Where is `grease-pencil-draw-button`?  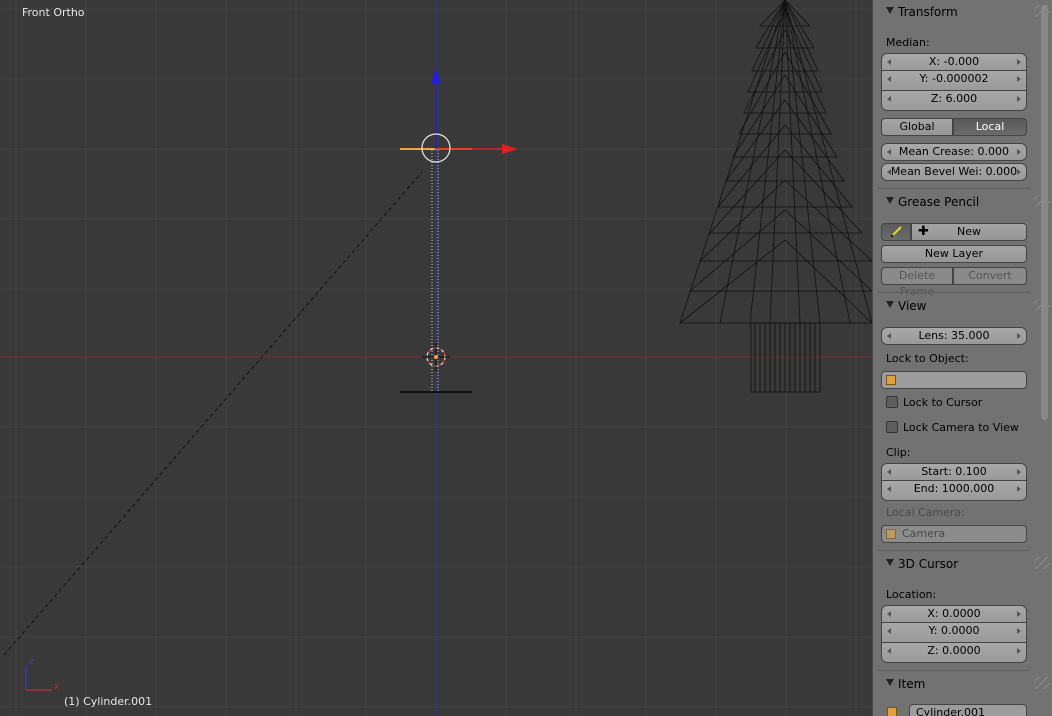
grease-pencil-draw-button is located at coordinates (896, 232).